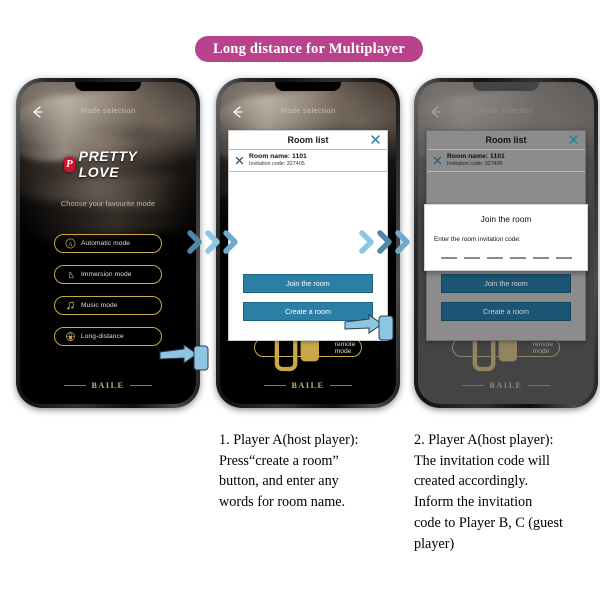 The image size is (600, 600). Describe the element at coordinates (506, 219) in the screenshot. I see `join-room-title: Join the room` at that location.